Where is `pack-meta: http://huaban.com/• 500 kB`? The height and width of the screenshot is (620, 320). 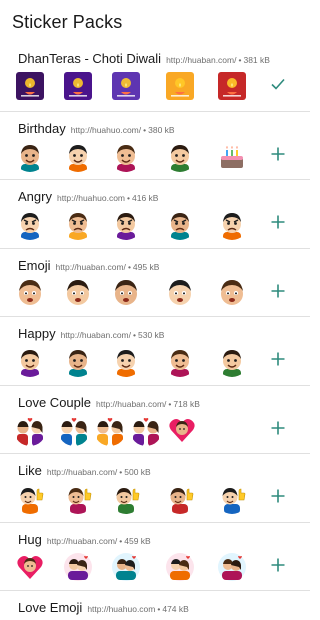
pack-meta: http://huaban.com/• 500 kB is located at coordinates (99, 472).